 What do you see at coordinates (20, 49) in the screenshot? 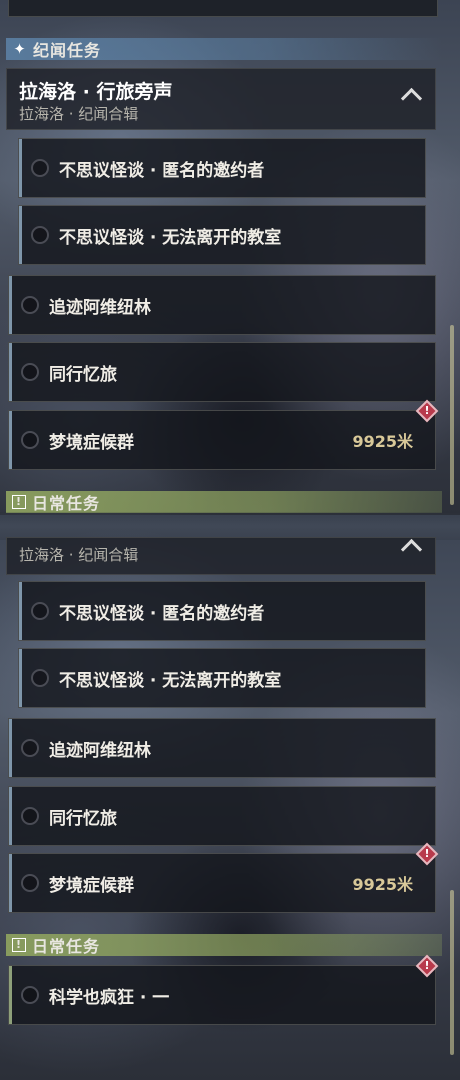
I see `sparkle-icon: ✦` at bounding box center [20, 49].